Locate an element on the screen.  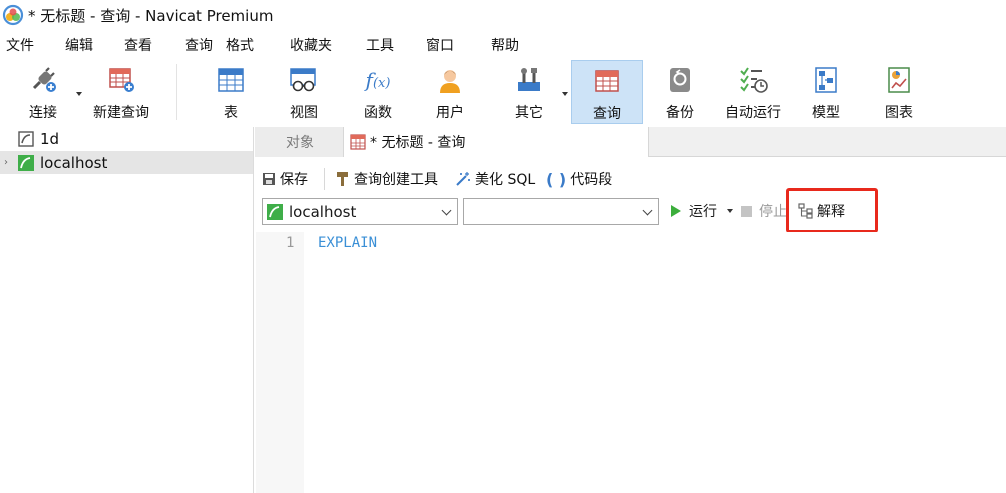
tools-icon is located at coordinates (529, 80).